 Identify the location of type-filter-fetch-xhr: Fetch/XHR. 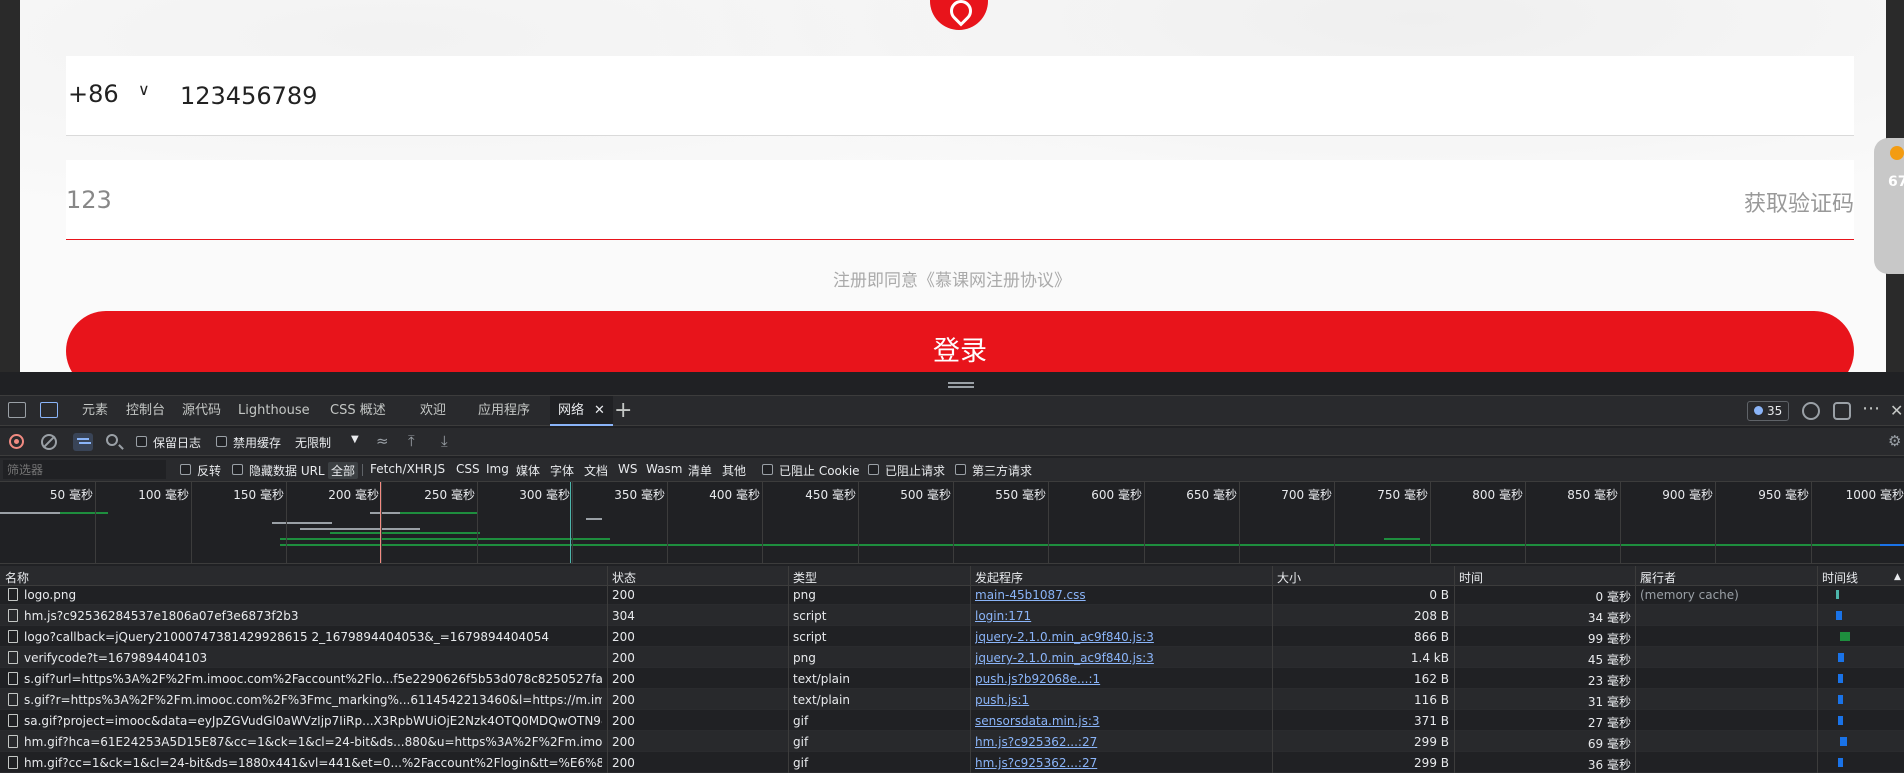
(401, 469).